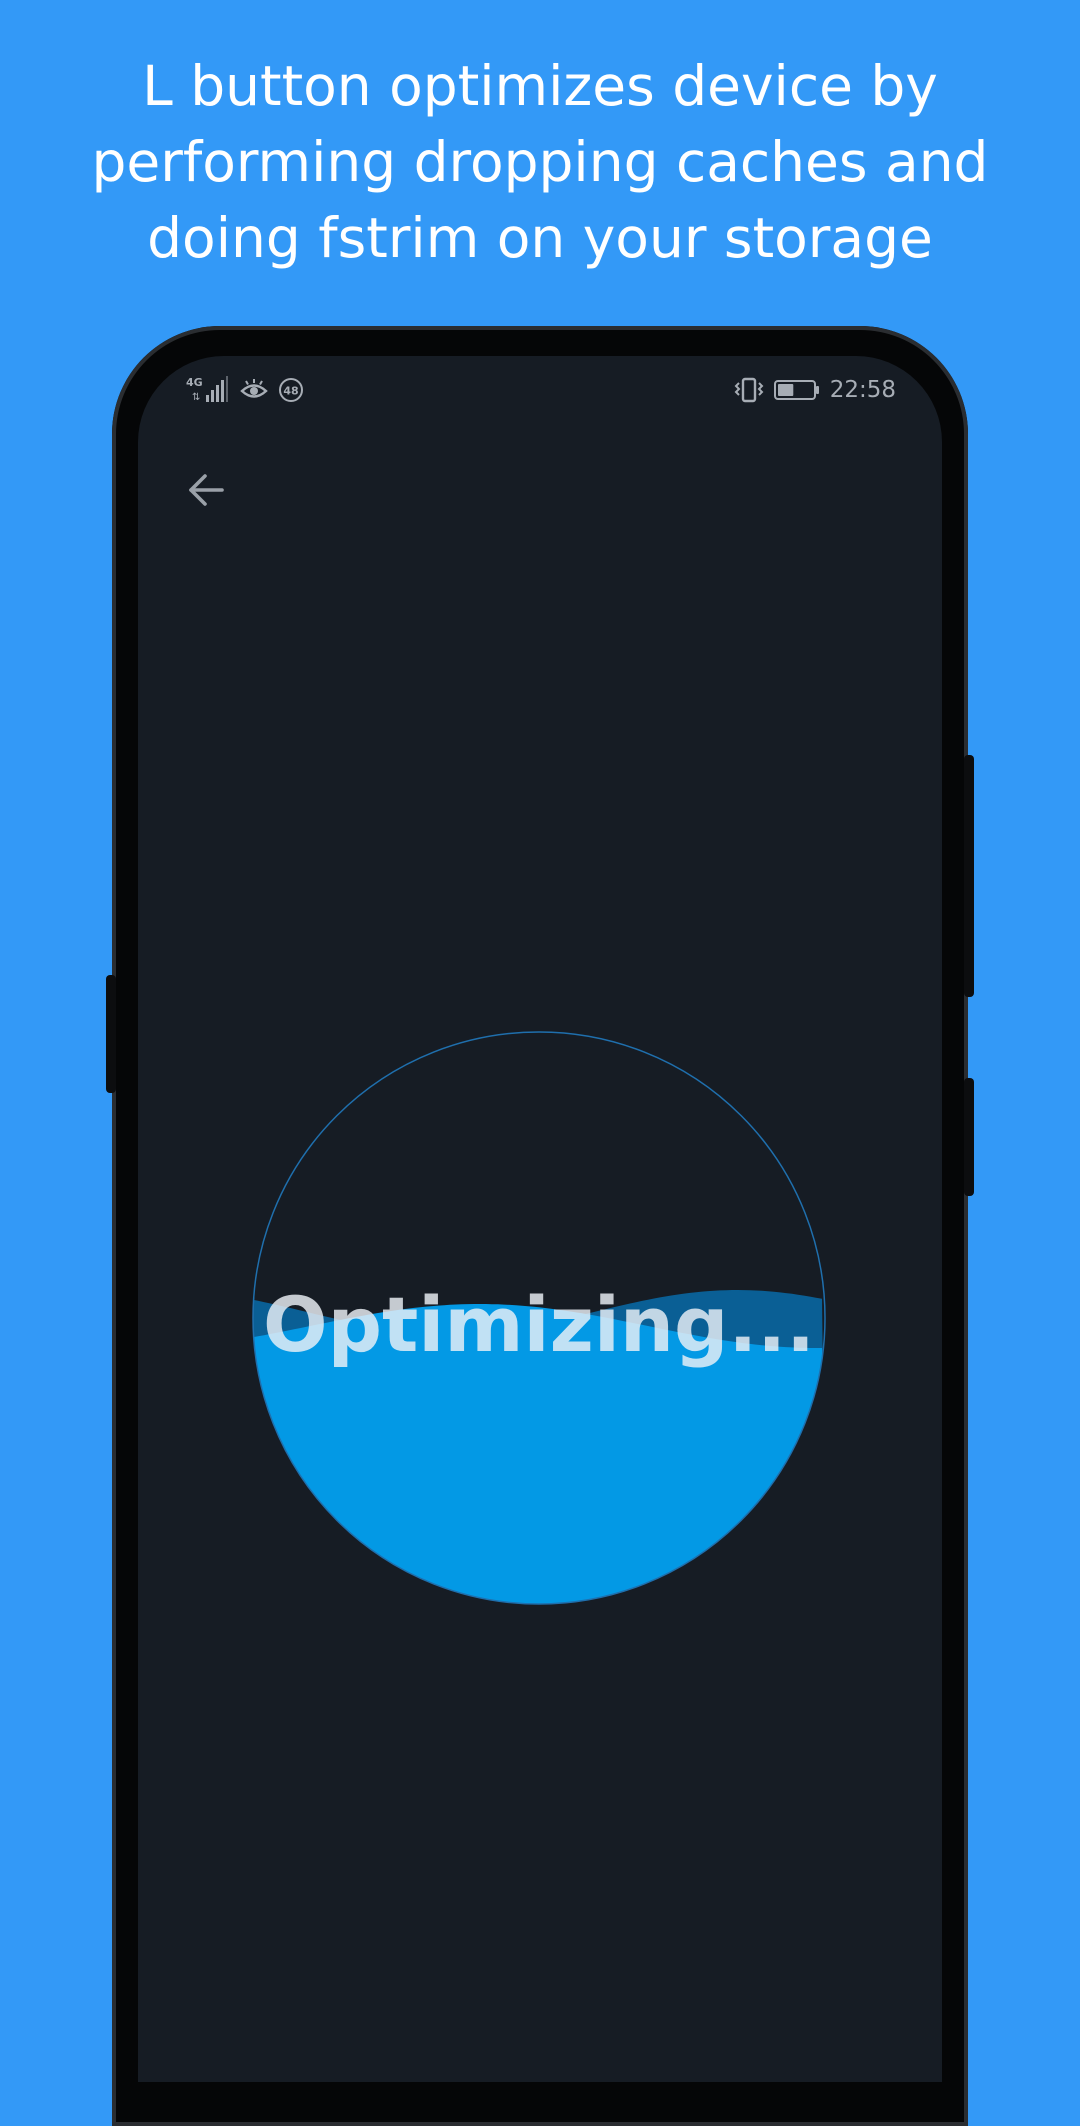 The width and height of the screenshot is (1080, 2126). I want to click on status-bar-left: 4G ⇅ 48, so click(245, 390).